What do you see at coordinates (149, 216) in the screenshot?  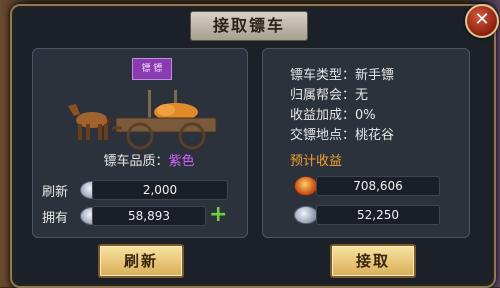 I see `owned-value: 58,893` at bounding box center [149, 216].